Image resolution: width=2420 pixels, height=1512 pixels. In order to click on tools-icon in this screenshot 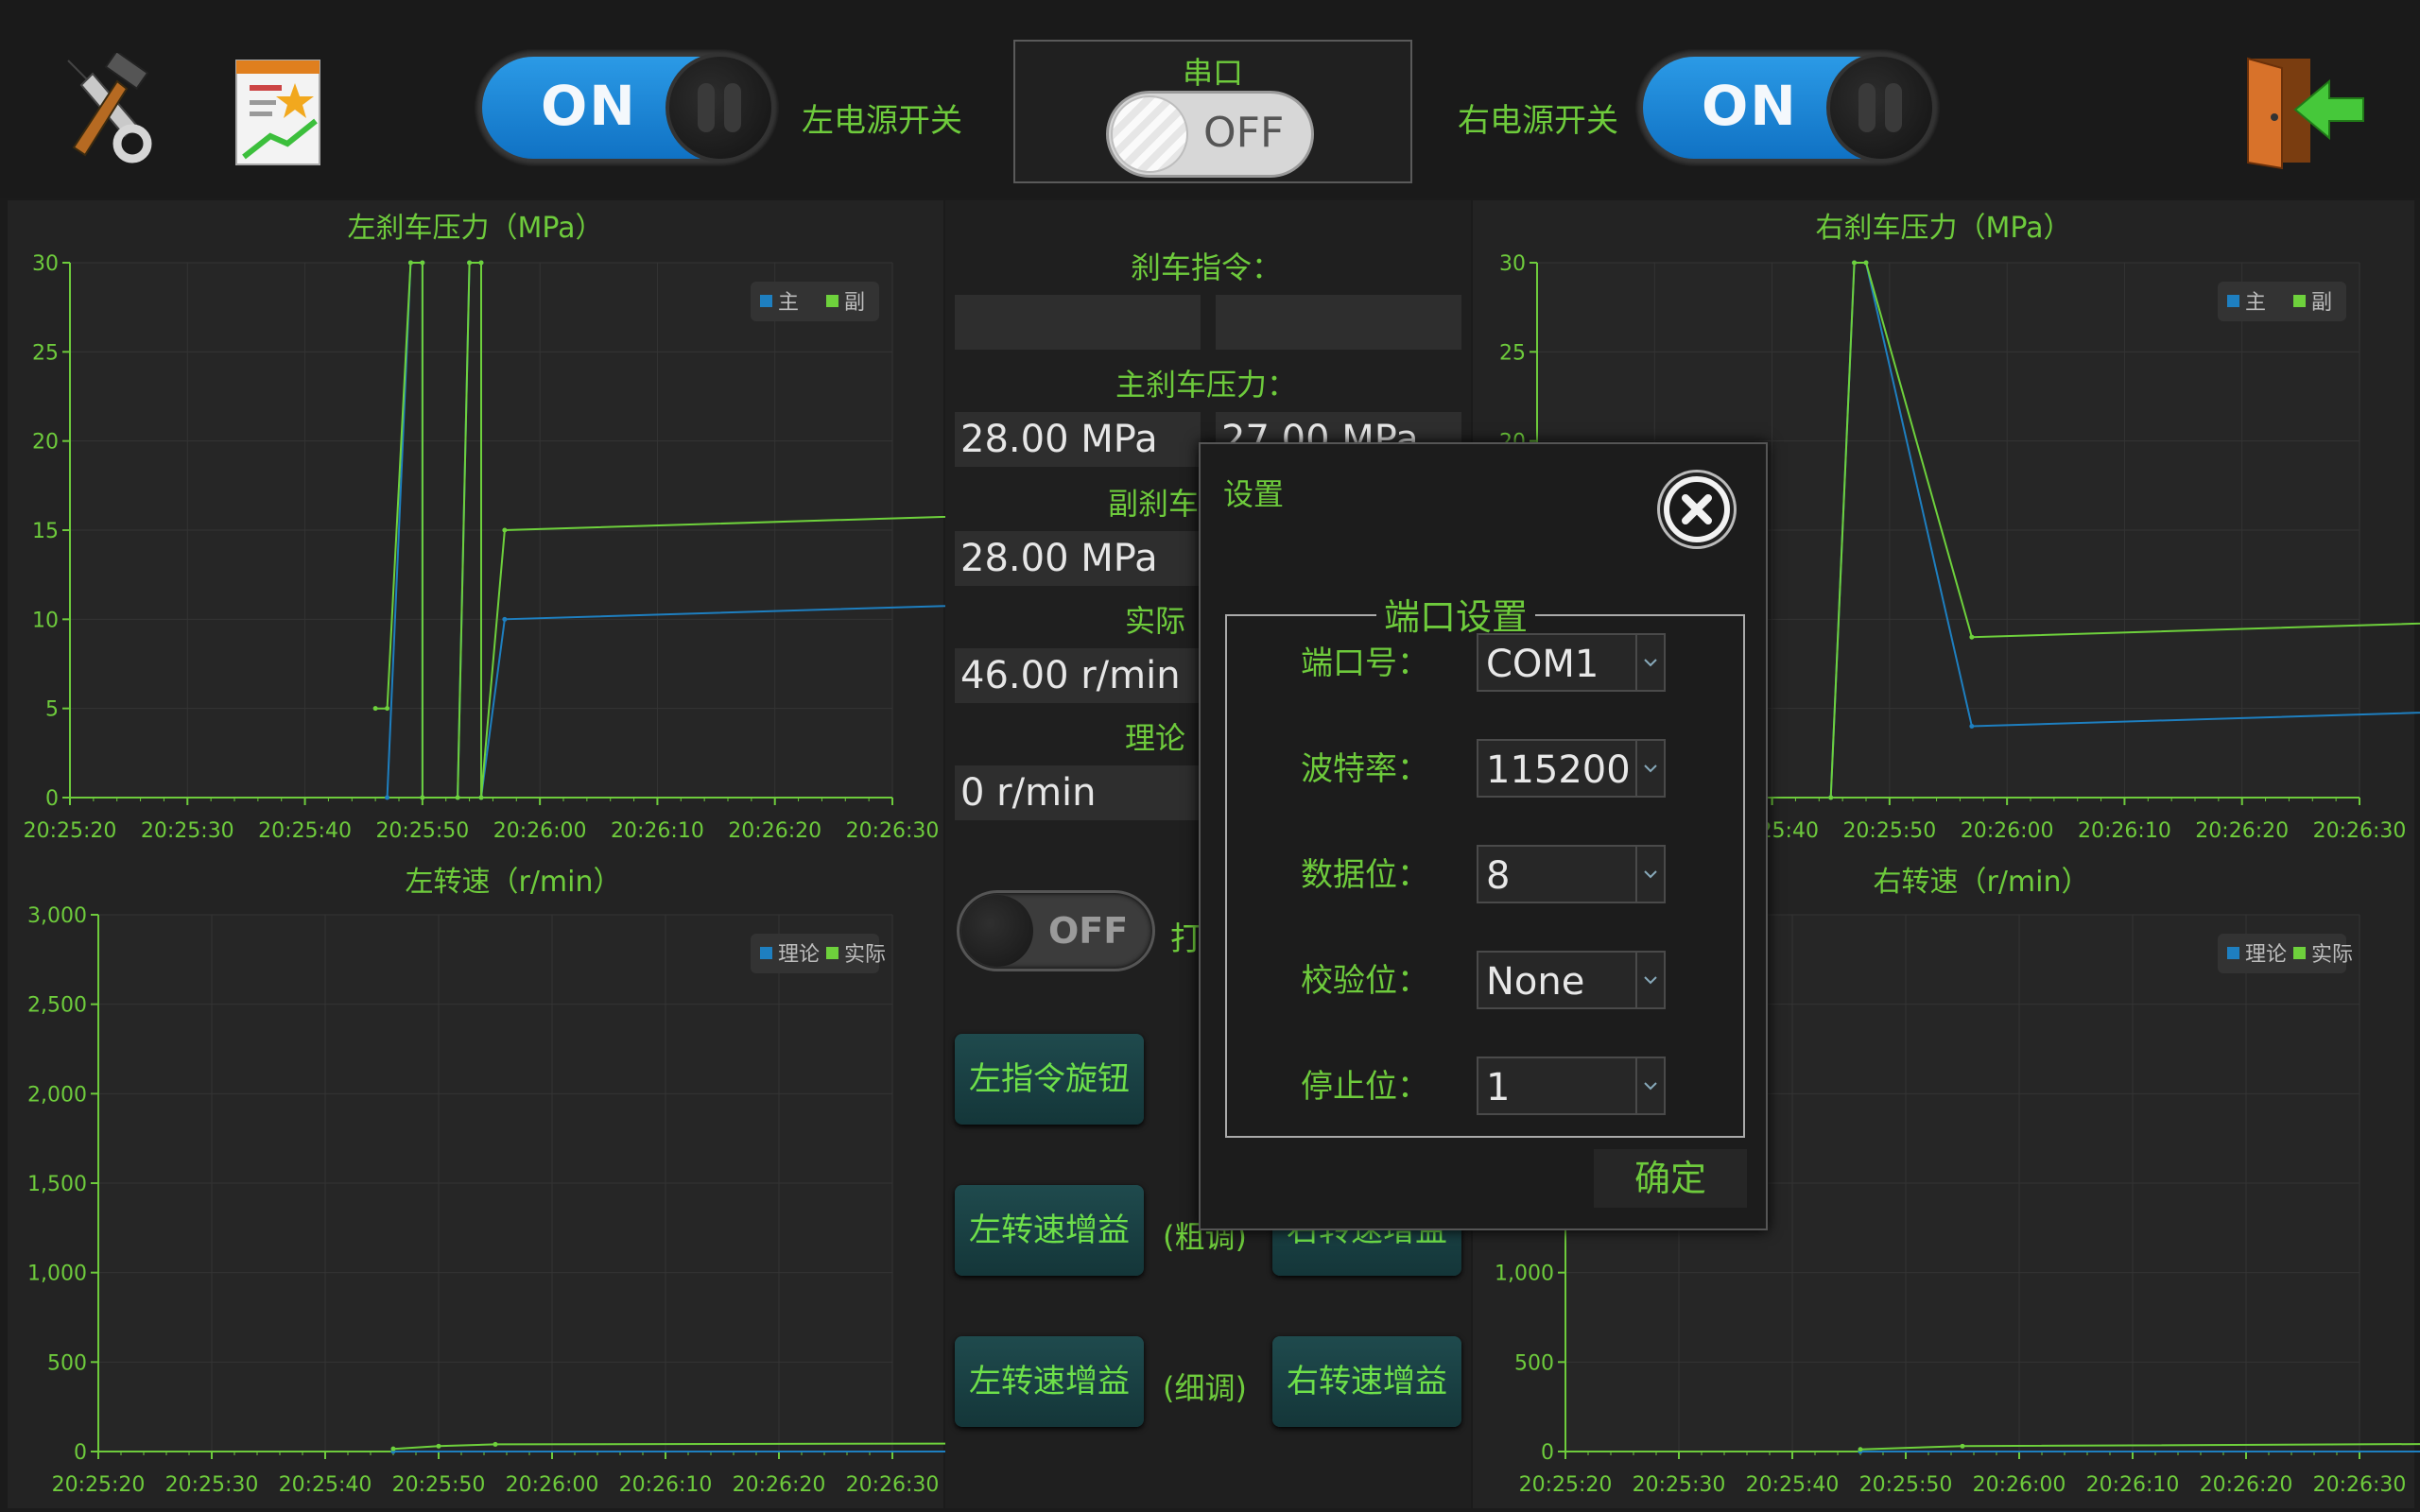, I will do `click(111, 107)`.